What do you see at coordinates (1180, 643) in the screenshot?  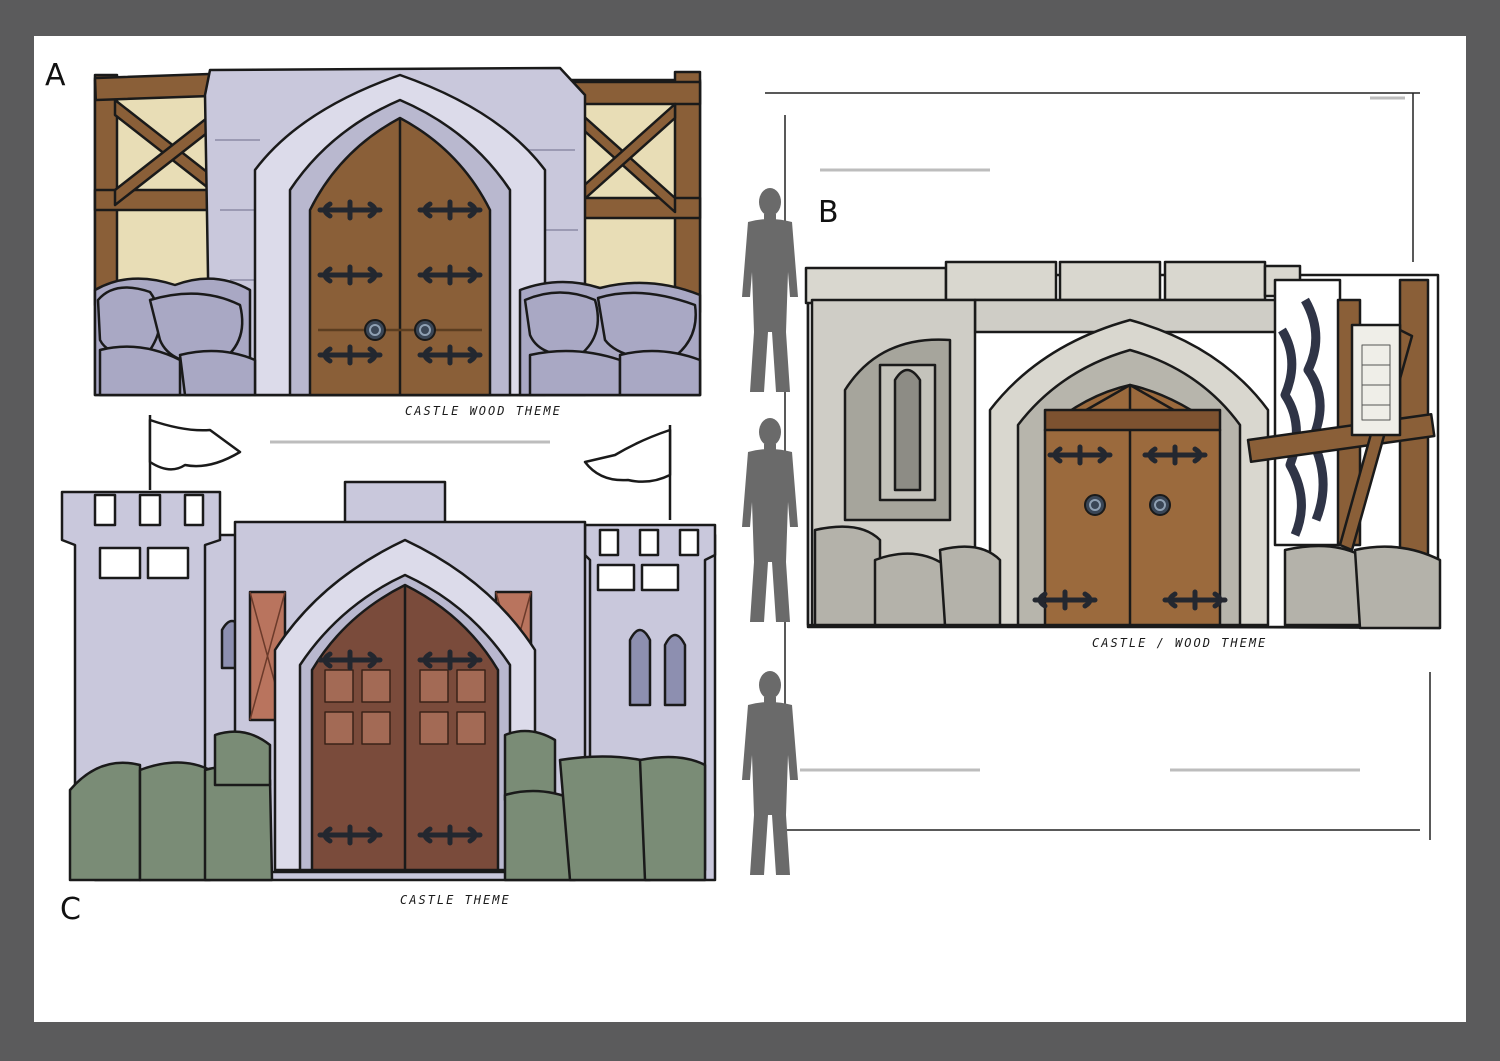 I see `sketch-b-caption: CASTLE / WOOD THEME` at bounding box center [1180, 643].